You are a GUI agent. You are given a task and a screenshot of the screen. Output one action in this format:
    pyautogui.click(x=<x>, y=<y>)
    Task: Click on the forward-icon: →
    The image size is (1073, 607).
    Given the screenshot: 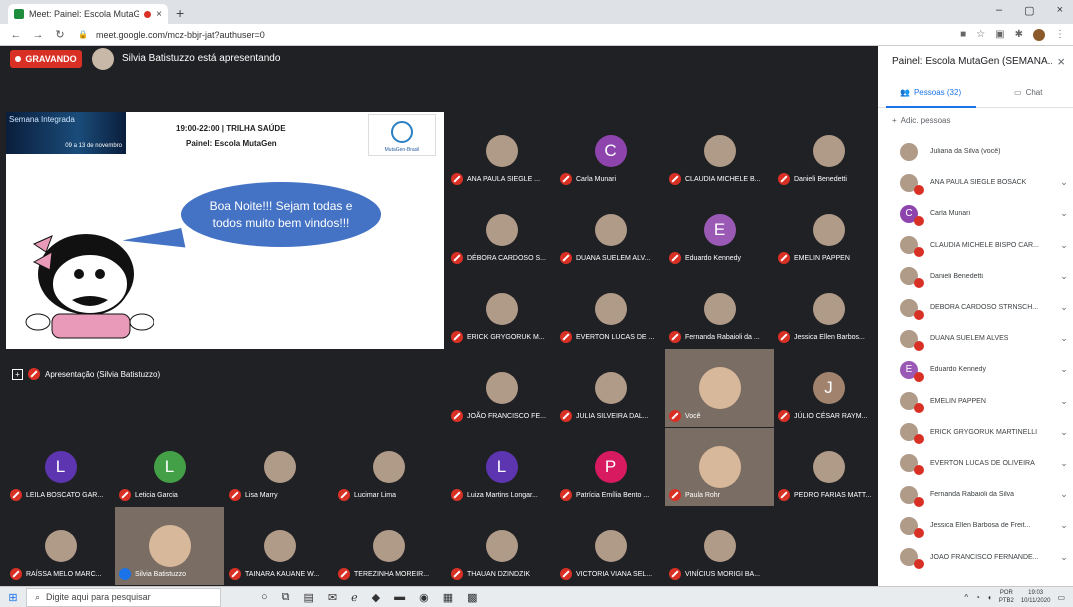 What is the action you would take?
    pyautogui.click(x=38, y=35)
    